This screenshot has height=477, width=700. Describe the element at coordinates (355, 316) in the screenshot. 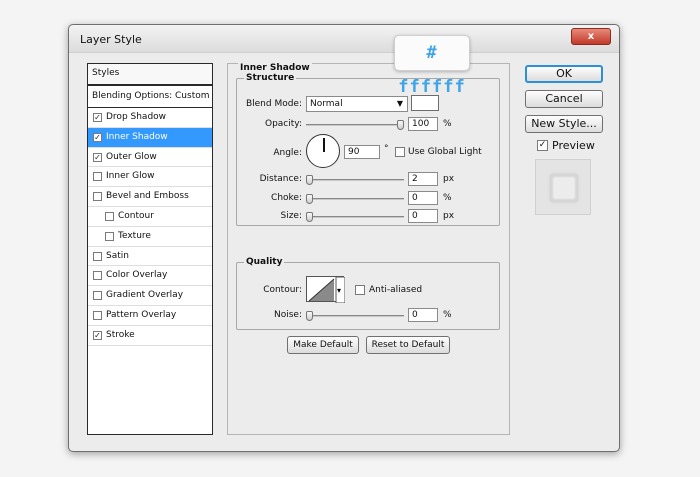

I see `noise-slider` at that location.